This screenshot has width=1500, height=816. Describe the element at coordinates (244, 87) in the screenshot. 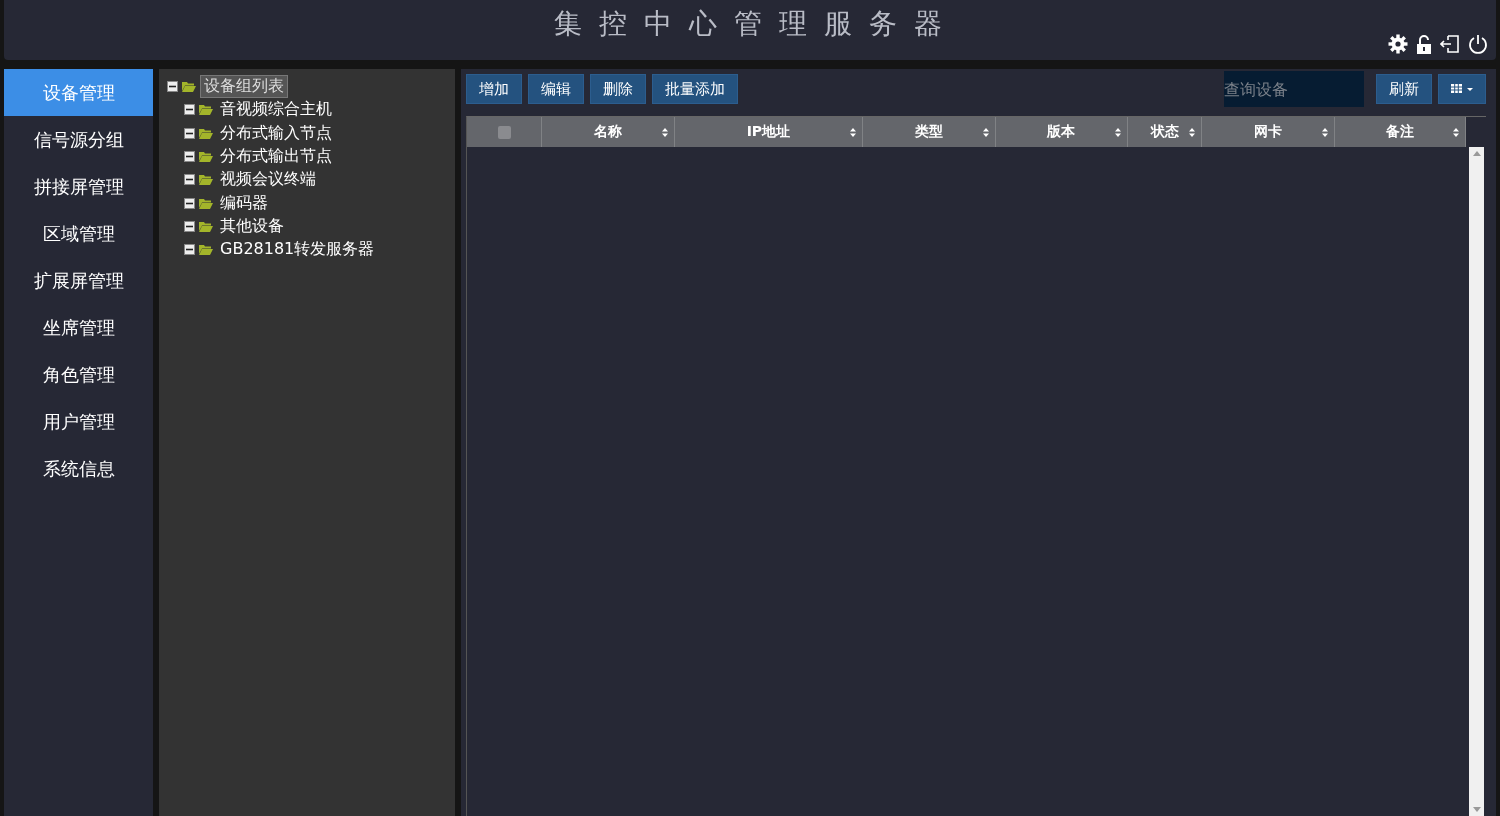

I see `tree-item: 设备组列表` at that location.